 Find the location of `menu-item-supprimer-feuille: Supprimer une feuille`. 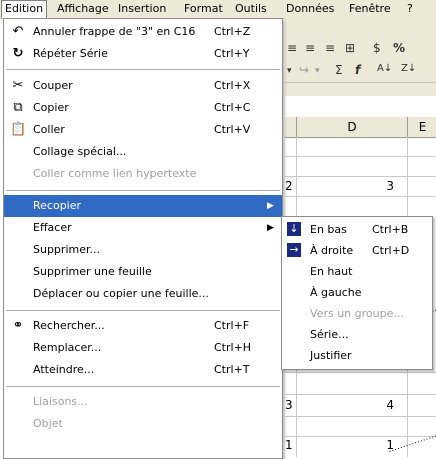

menu-item-supprimer-feuille: Supprimer une feuille is located at coordinates (143, 272).